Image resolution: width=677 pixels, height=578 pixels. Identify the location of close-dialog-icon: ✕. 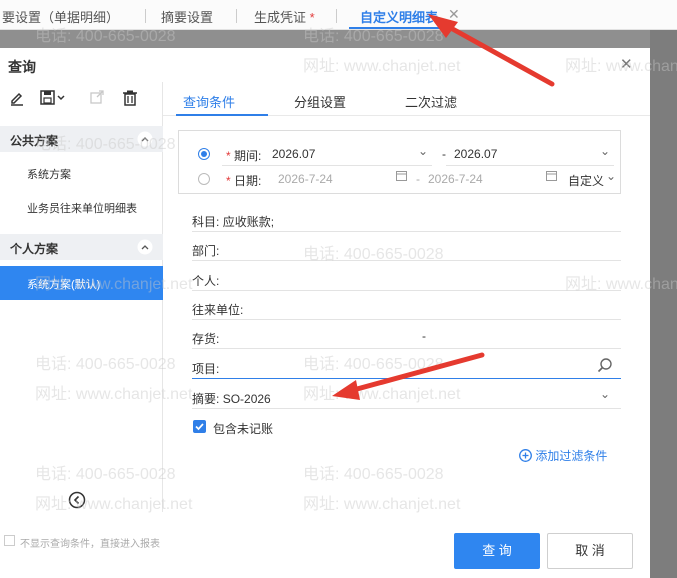
(626, 64).